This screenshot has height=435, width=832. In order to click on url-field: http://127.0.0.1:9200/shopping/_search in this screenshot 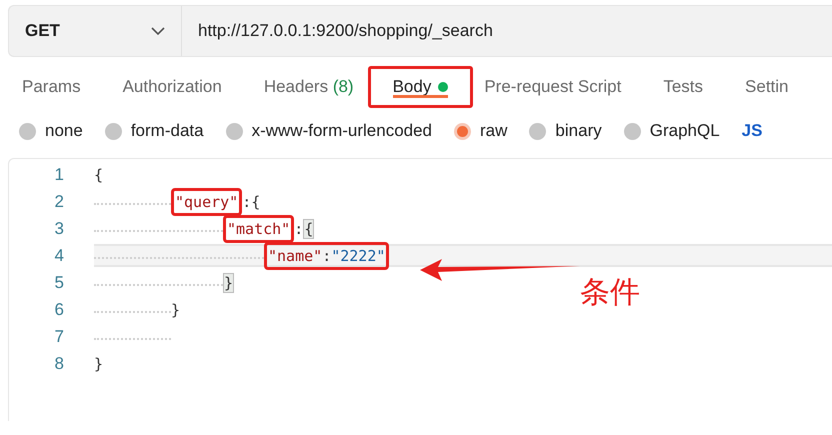, I will do `click(337, 31)`.